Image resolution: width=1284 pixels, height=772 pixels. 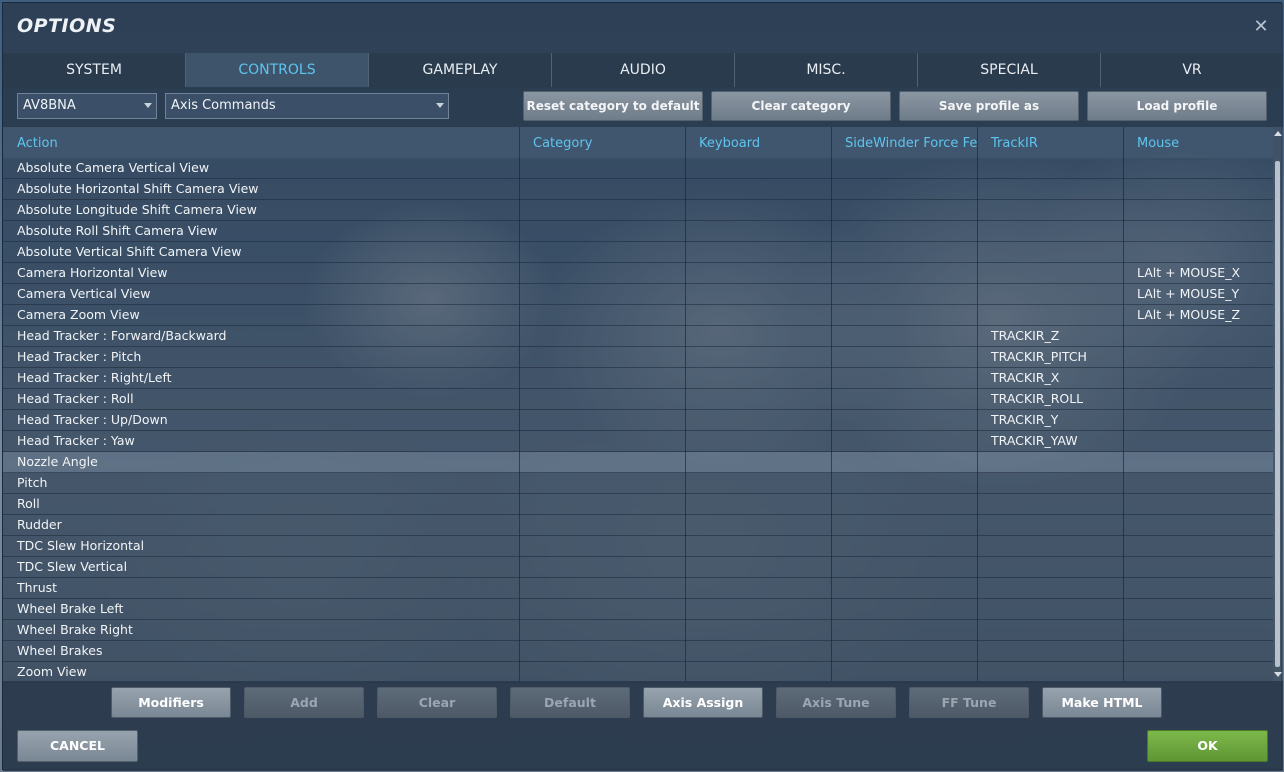 I want to click on table-scrollbar, so click(x=1278, y=404).